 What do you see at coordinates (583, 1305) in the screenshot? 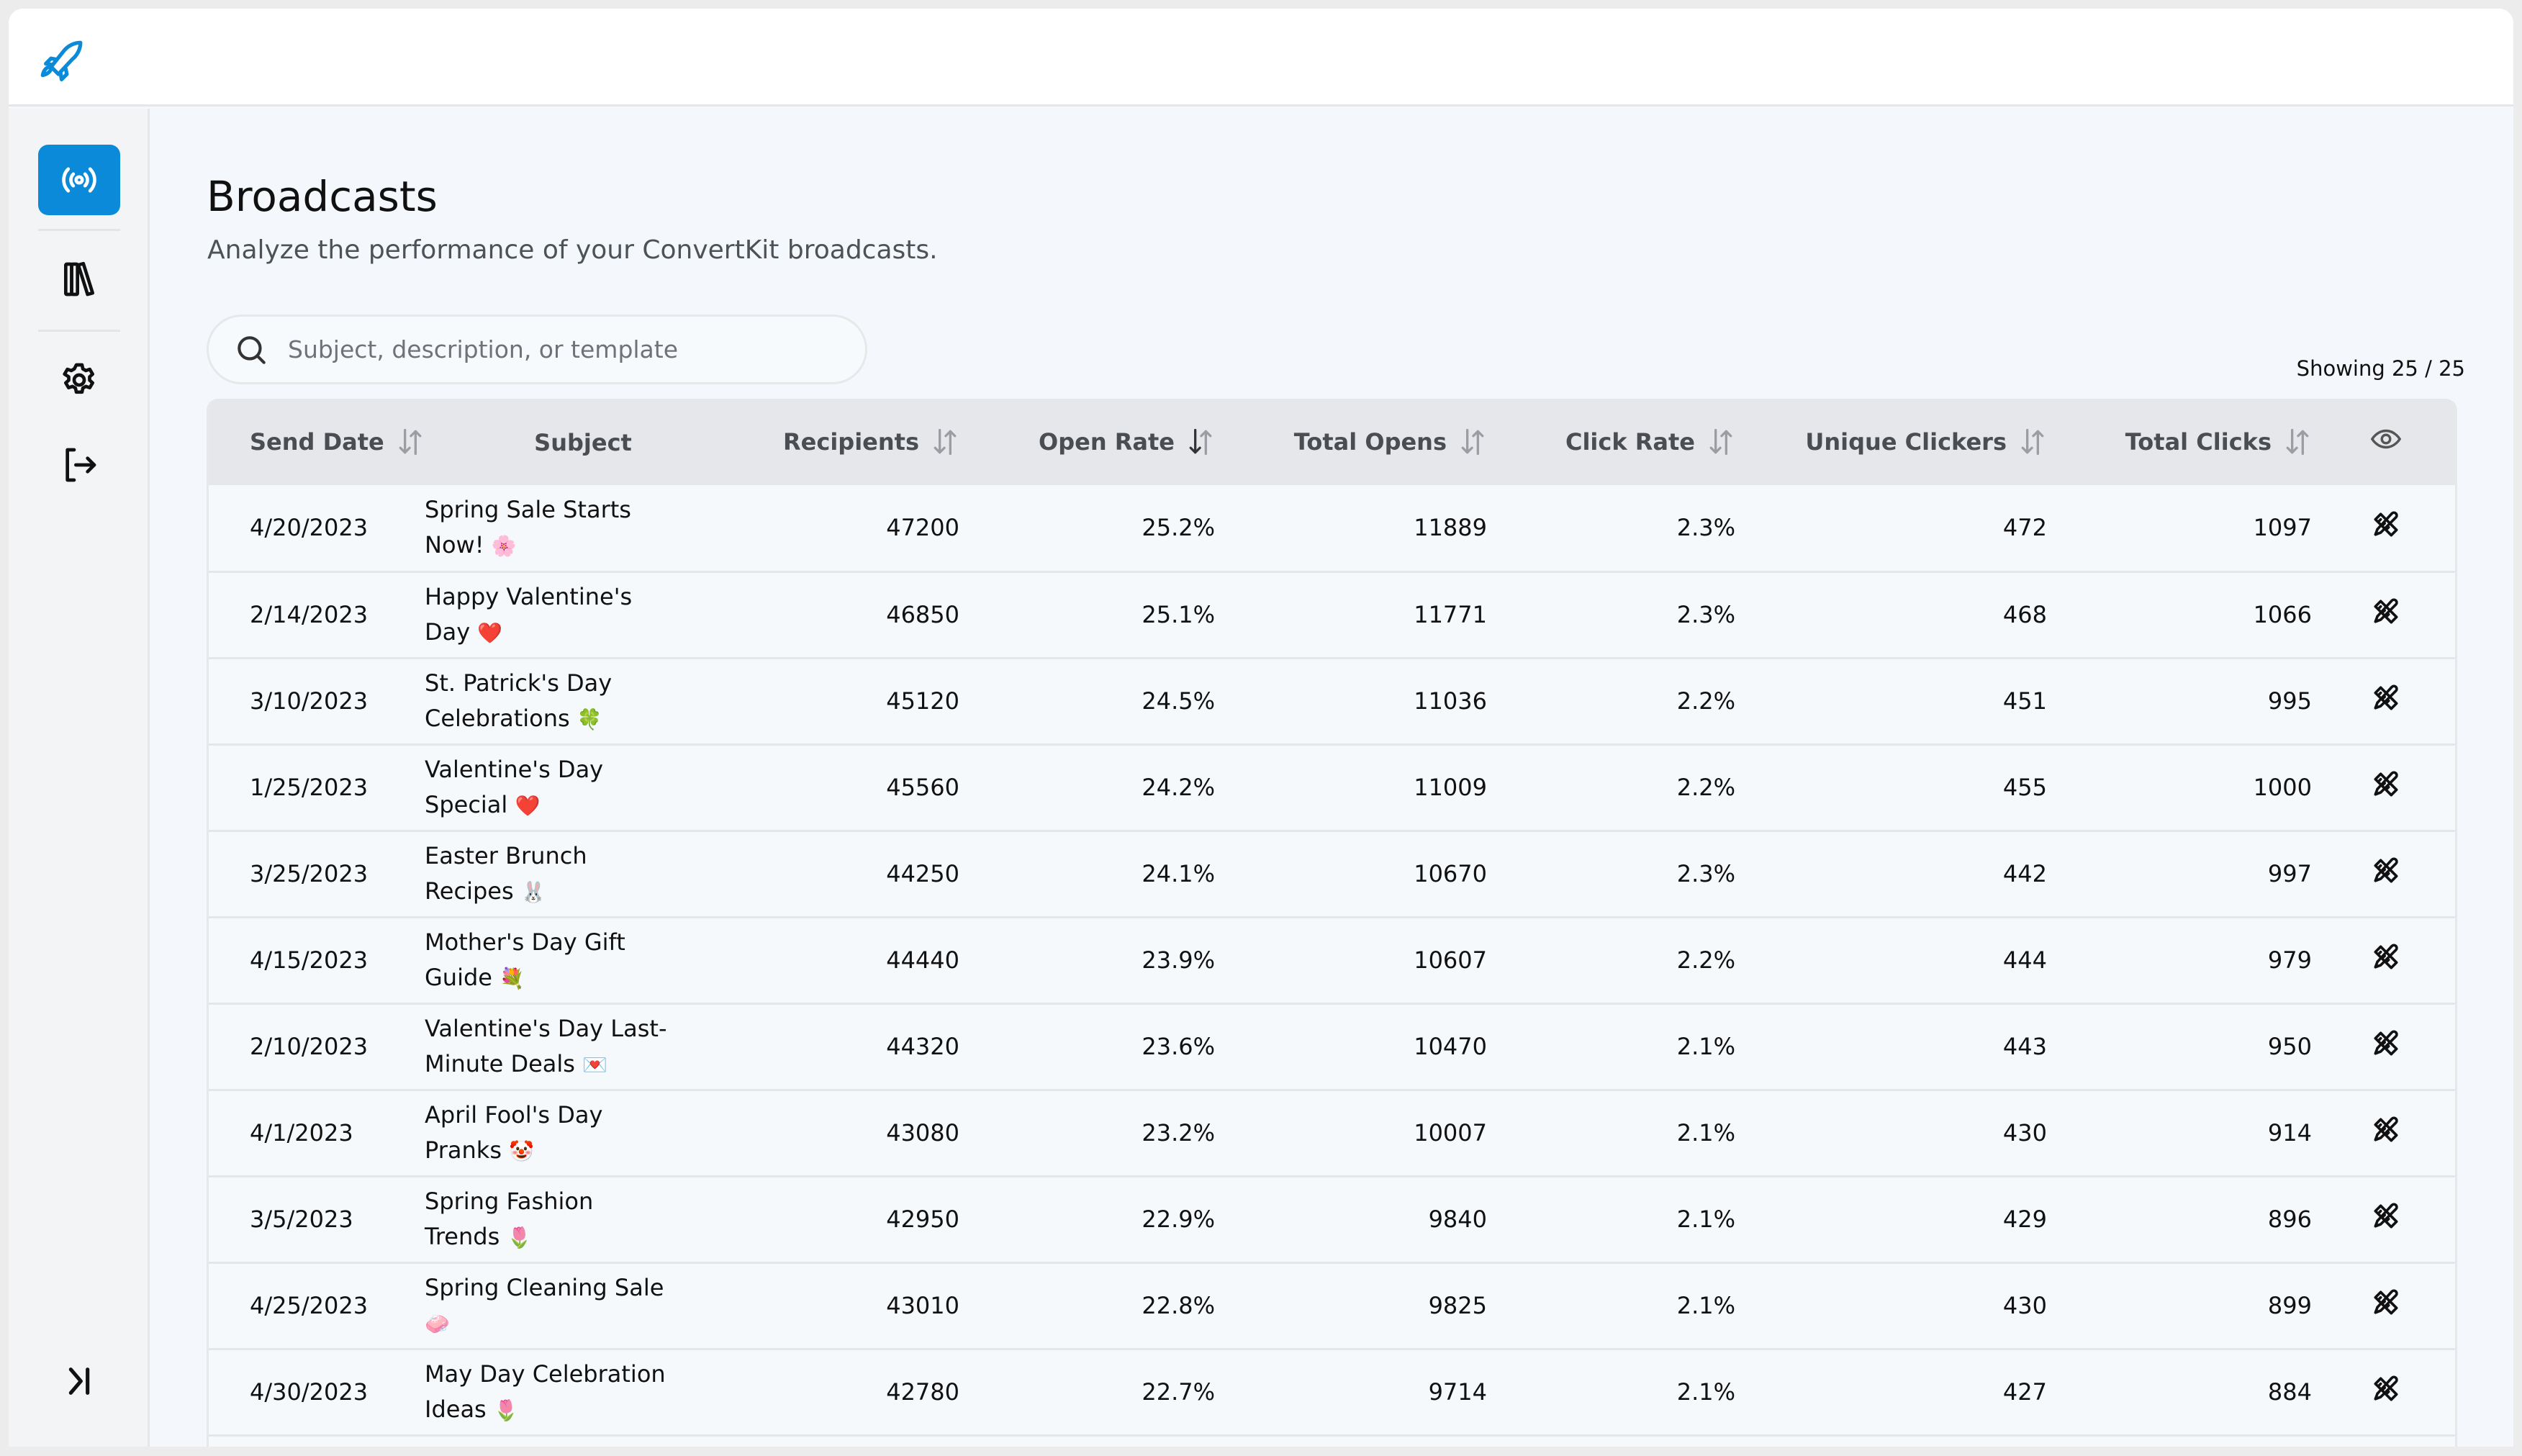
I see `cell-subject: Spring Cleaning Sale 🧼` at bounding box center [583, 1305].